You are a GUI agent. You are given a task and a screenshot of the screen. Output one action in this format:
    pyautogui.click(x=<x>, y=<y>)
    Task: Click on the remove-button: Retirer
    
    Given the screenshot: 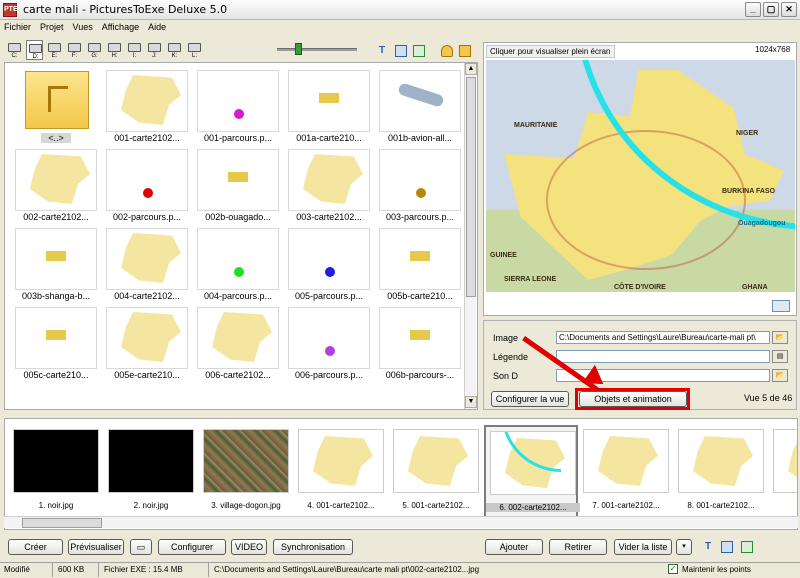 What is the action you would take?
    pyautogui.click(x=578, y=547)
    